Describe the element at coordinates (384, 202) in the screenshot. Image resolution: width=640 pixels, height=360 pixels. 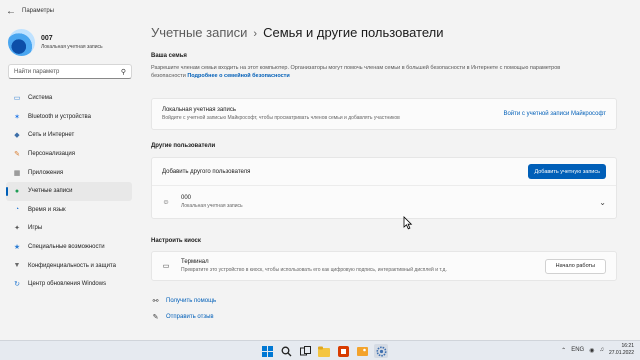
I see `user-row: ☺ 000 Локальная учетная запись ⌄` at that location.